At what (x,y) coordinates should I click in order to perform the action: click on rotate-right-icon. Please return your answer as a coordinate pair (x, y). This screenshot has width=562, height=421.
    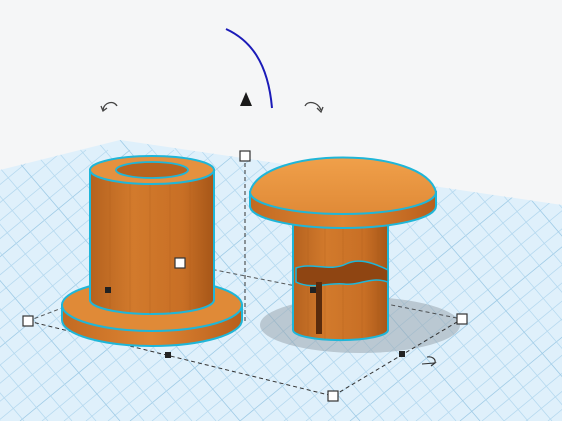
    Looking at the image, I should click on (314, 107).